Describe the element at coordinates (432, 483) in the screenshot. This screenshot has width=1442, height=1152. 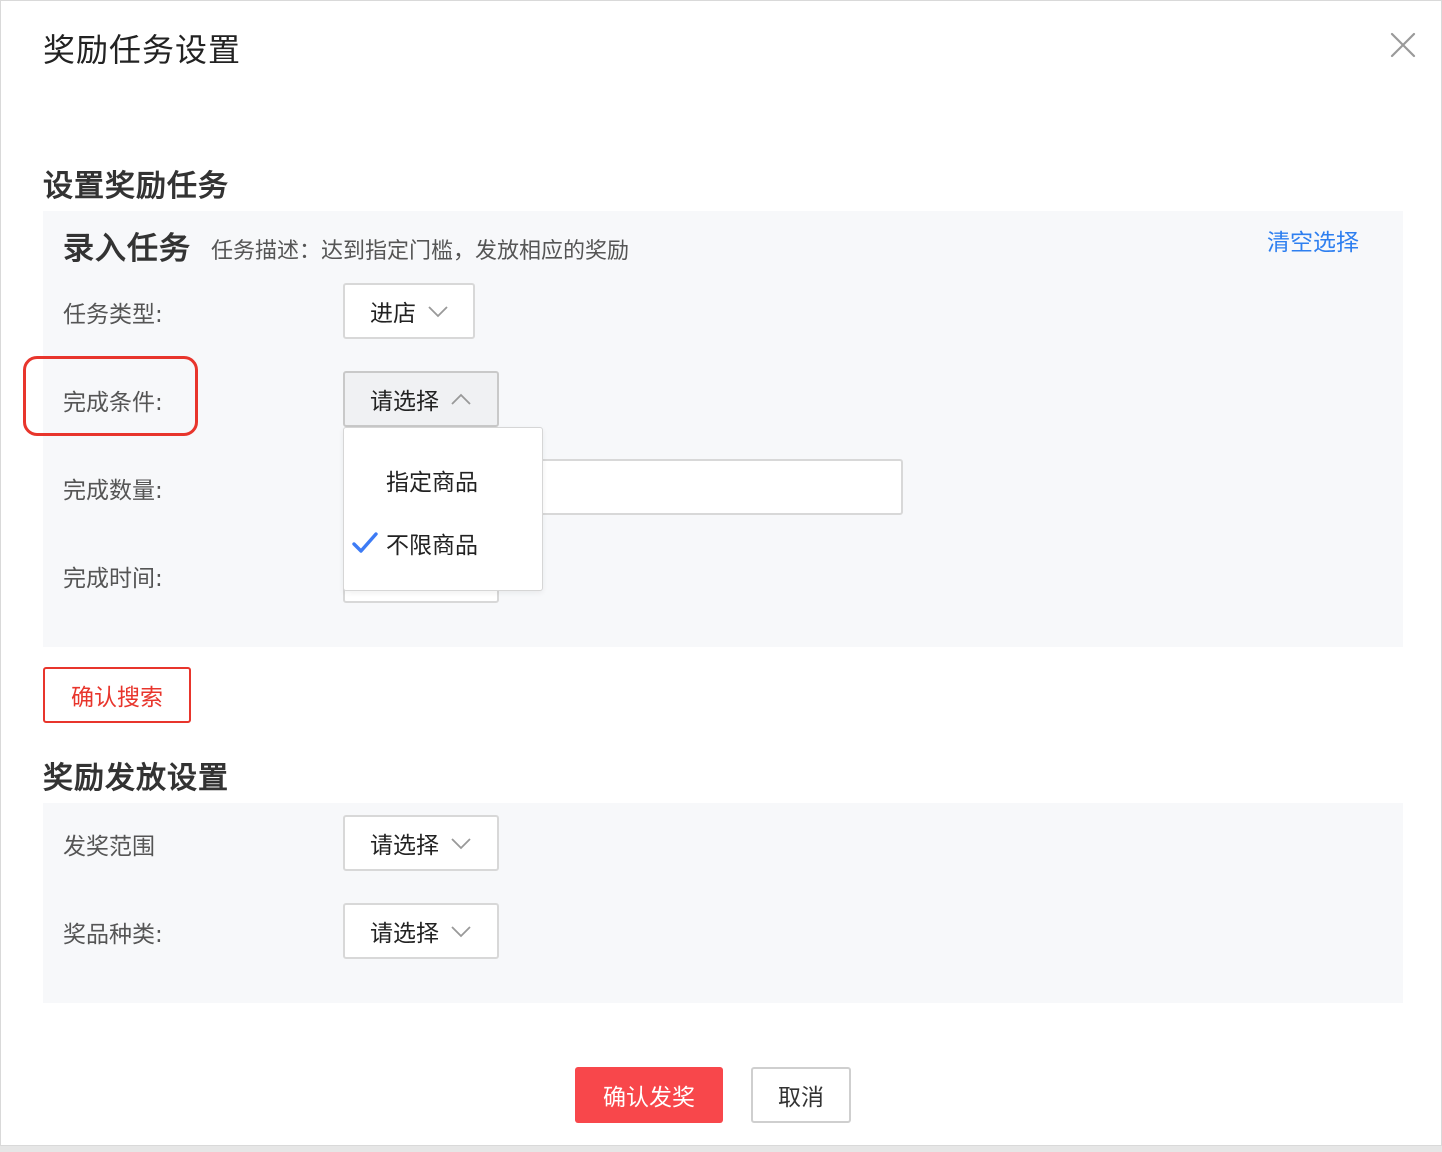
I see `dropdown-option-label: 指定商品` at that location.